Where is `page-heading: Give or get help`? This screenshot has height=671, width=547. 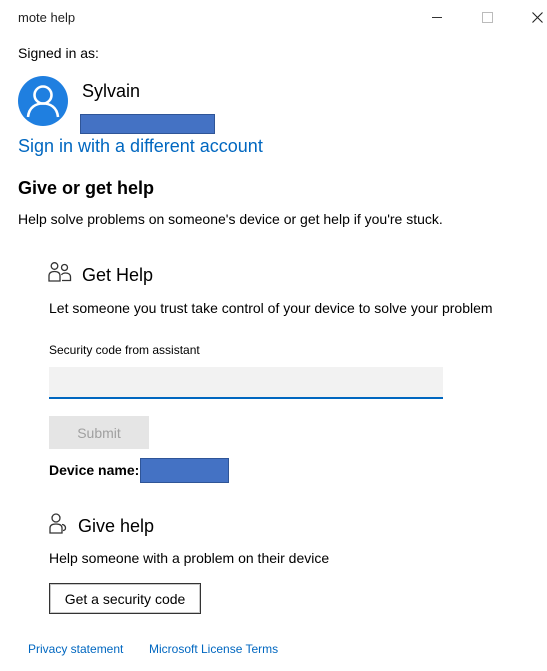
page-heading: Give or get help is located at coordinates (86, 188).